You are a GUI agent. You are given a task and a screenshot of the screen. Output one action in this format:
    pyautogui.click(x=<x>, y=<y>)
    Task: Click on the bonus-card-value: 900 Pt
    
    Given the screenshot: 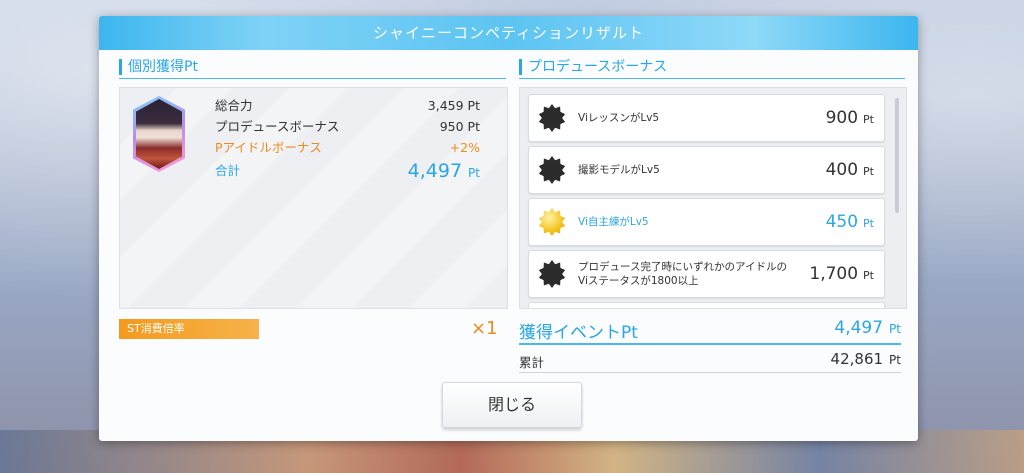 What is the action you would take?
    pyautogui.click(x=849, y=118)
    